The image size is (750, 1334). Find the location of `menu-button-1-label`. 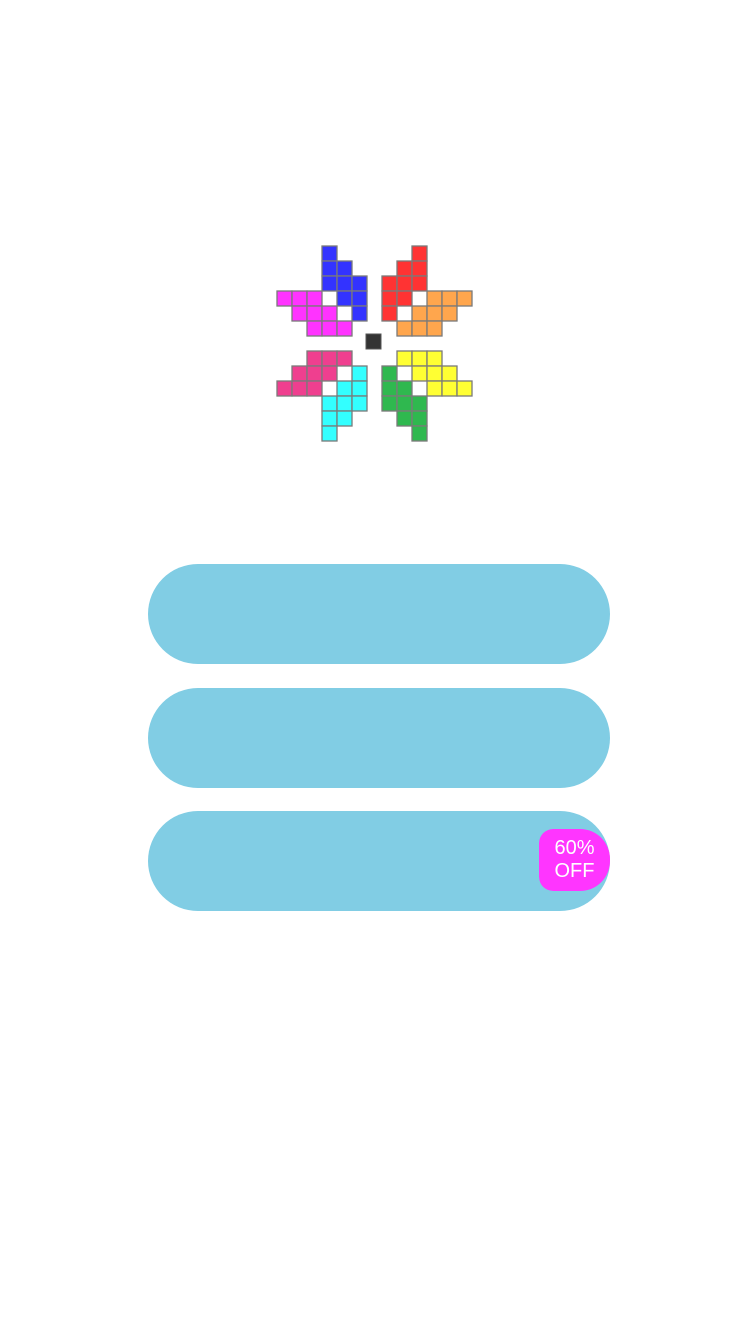

menu-button-1-label is located at coordinates (379, 614).